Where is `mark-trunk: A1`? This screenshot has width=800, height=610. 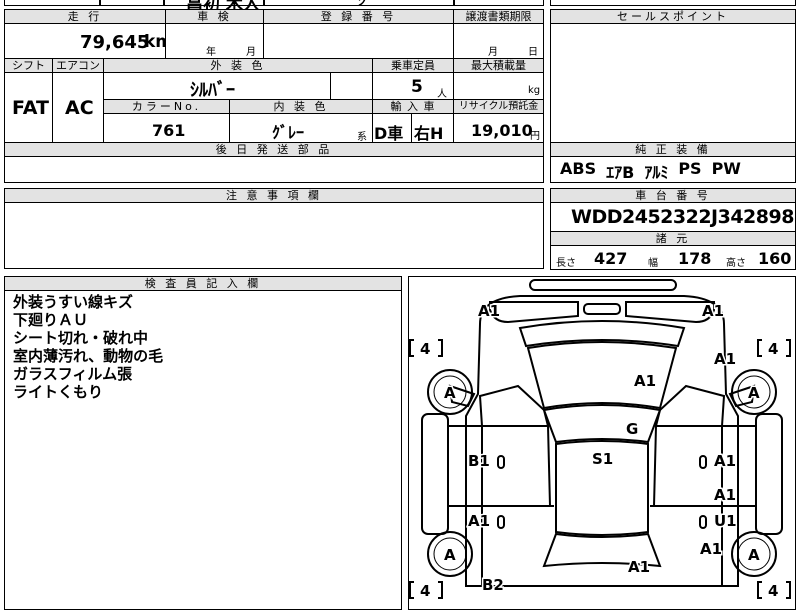 mark-trunk: A1 is located at coordinates (639, 567).